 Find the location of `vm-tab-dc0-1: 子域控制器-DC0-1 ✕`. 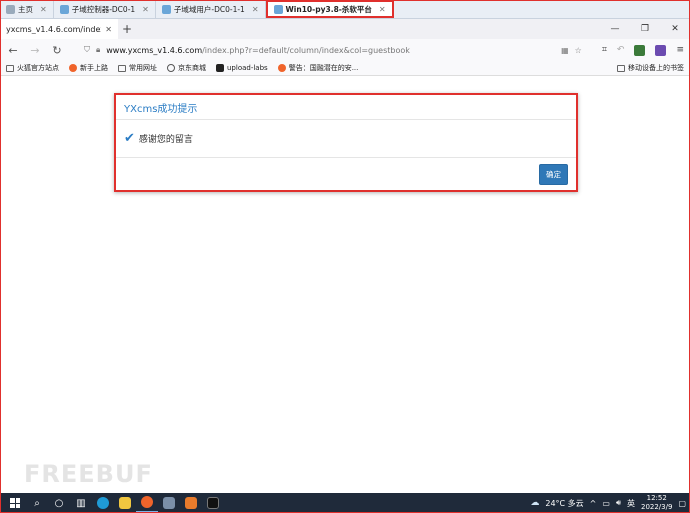

vm-tab-dc0-1: 子域控制器-DC0-1 ✕ is located at coordinates (105, 9).